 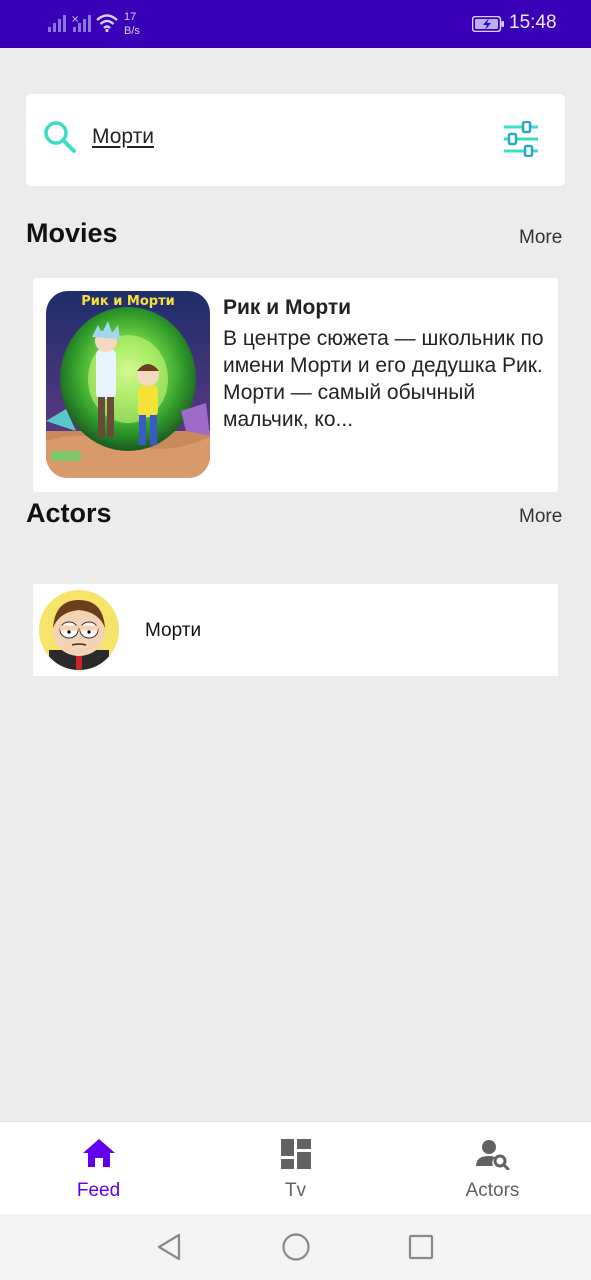 I want to click on search-icon, so click(x=60, y=137).